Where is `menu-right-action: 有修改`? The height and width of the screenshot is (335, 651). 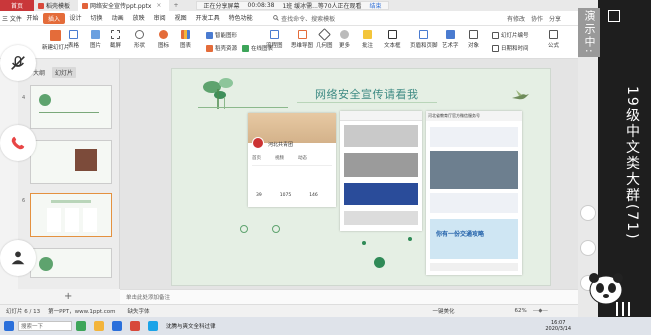
menu-right-action: 有修改 is located at coordinates (516, 18).